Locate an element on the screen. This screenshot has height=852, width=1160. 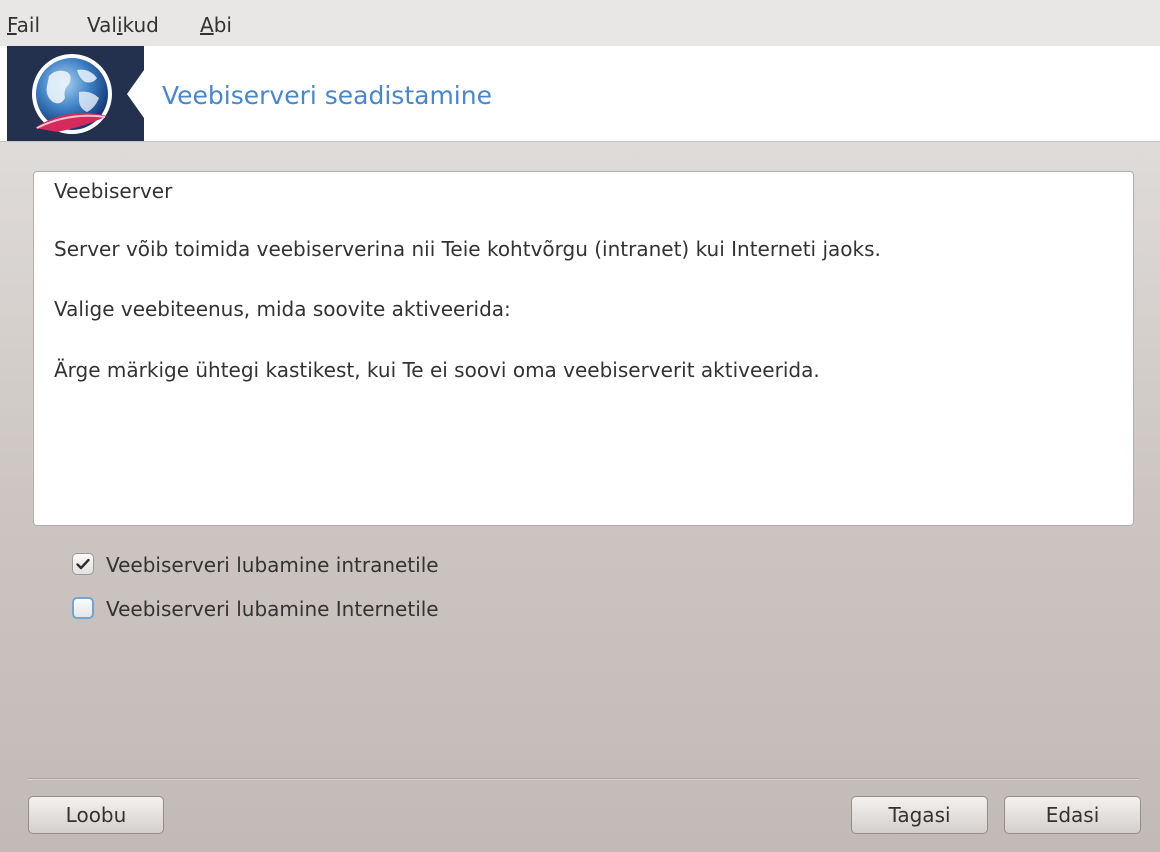
menu-help-mnemonic: A is located at coordinates (207, 25).